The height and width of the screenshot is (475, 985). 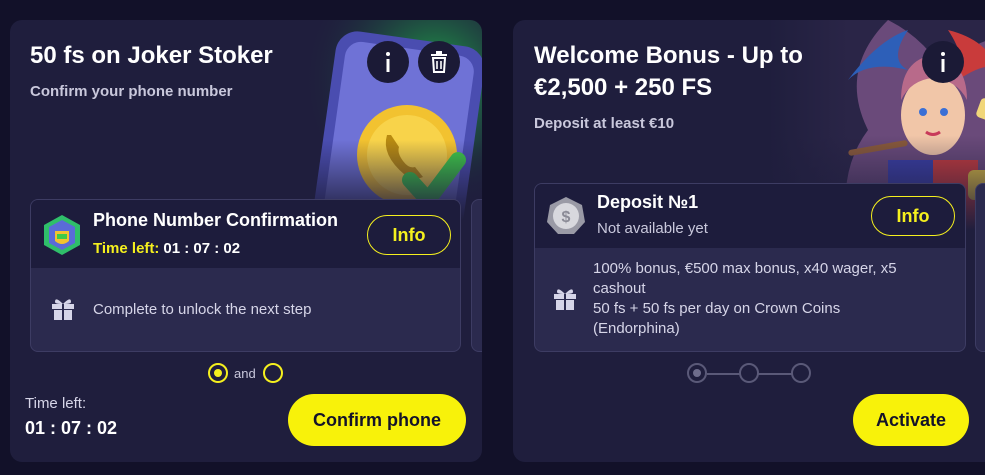 I want to click on card-title: Welcome Bonus - Up to €2,500 + 250 FS, so click(x=668, y=71).